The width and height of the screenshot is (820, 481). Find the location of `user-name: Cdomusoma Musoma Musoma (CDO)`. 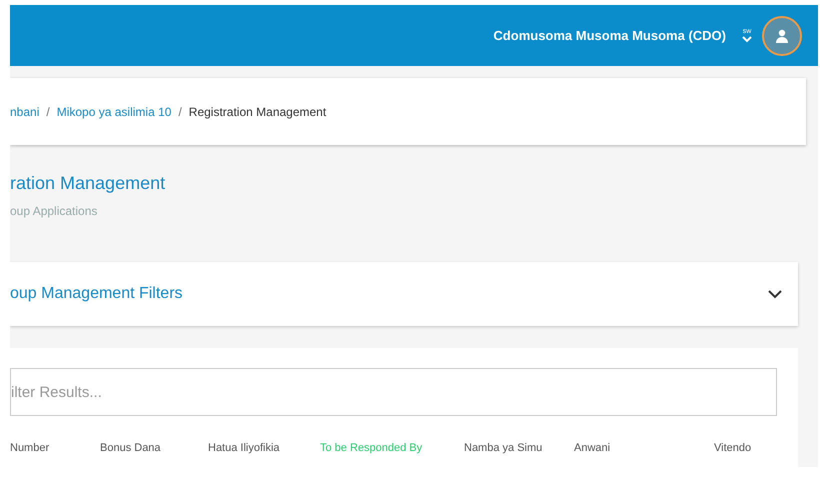

user-name: Cdomusoma Musoma Musoma (CDO) is located at coordinates (609, 35).